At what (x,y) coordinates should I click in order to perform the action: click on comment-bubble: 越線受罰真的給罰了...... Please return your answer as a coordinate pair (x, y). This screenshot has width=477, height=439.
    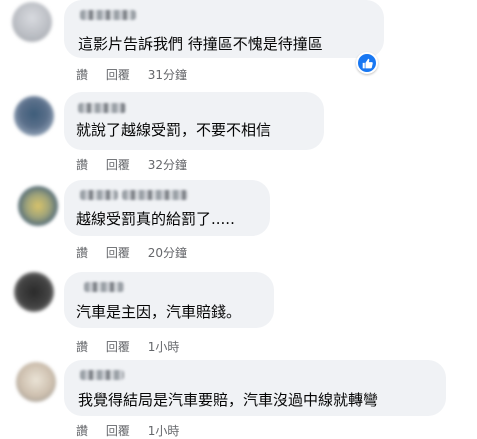
    Looking at the image, I should click on (167, 208).